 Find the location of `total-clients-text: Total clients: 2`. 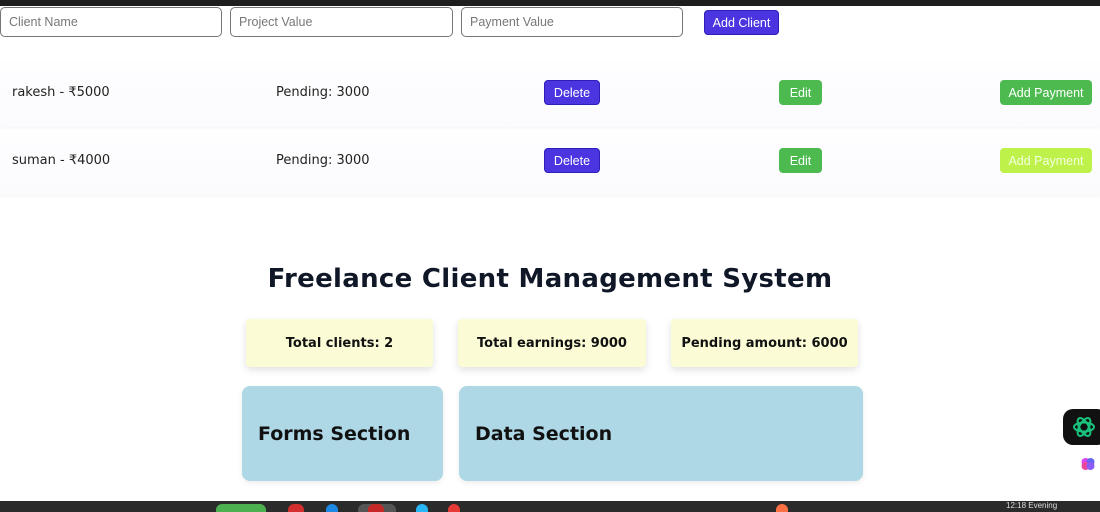

total-clients-text: Total clients: 2 is located at coordinates (339, 343).